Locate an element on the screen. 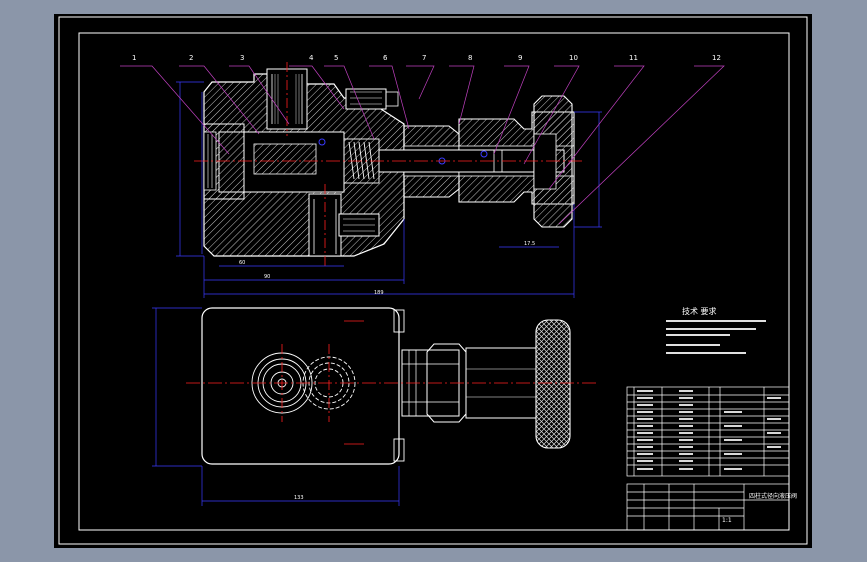 This screenshot has height=562, width=867. dim-part-b: 90 is located at coordinates (267, 277).